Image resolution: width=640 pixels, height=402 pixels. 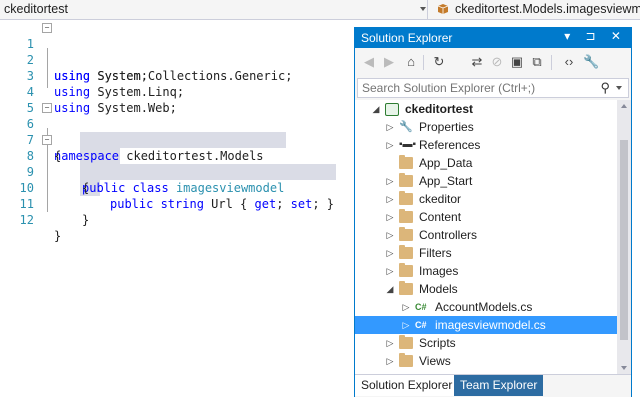 What do you see at coordinates (486, 127) in the screenshot?
I see `tree-item: ▷ 🔧 Properties` at bounding box center [486, 127].